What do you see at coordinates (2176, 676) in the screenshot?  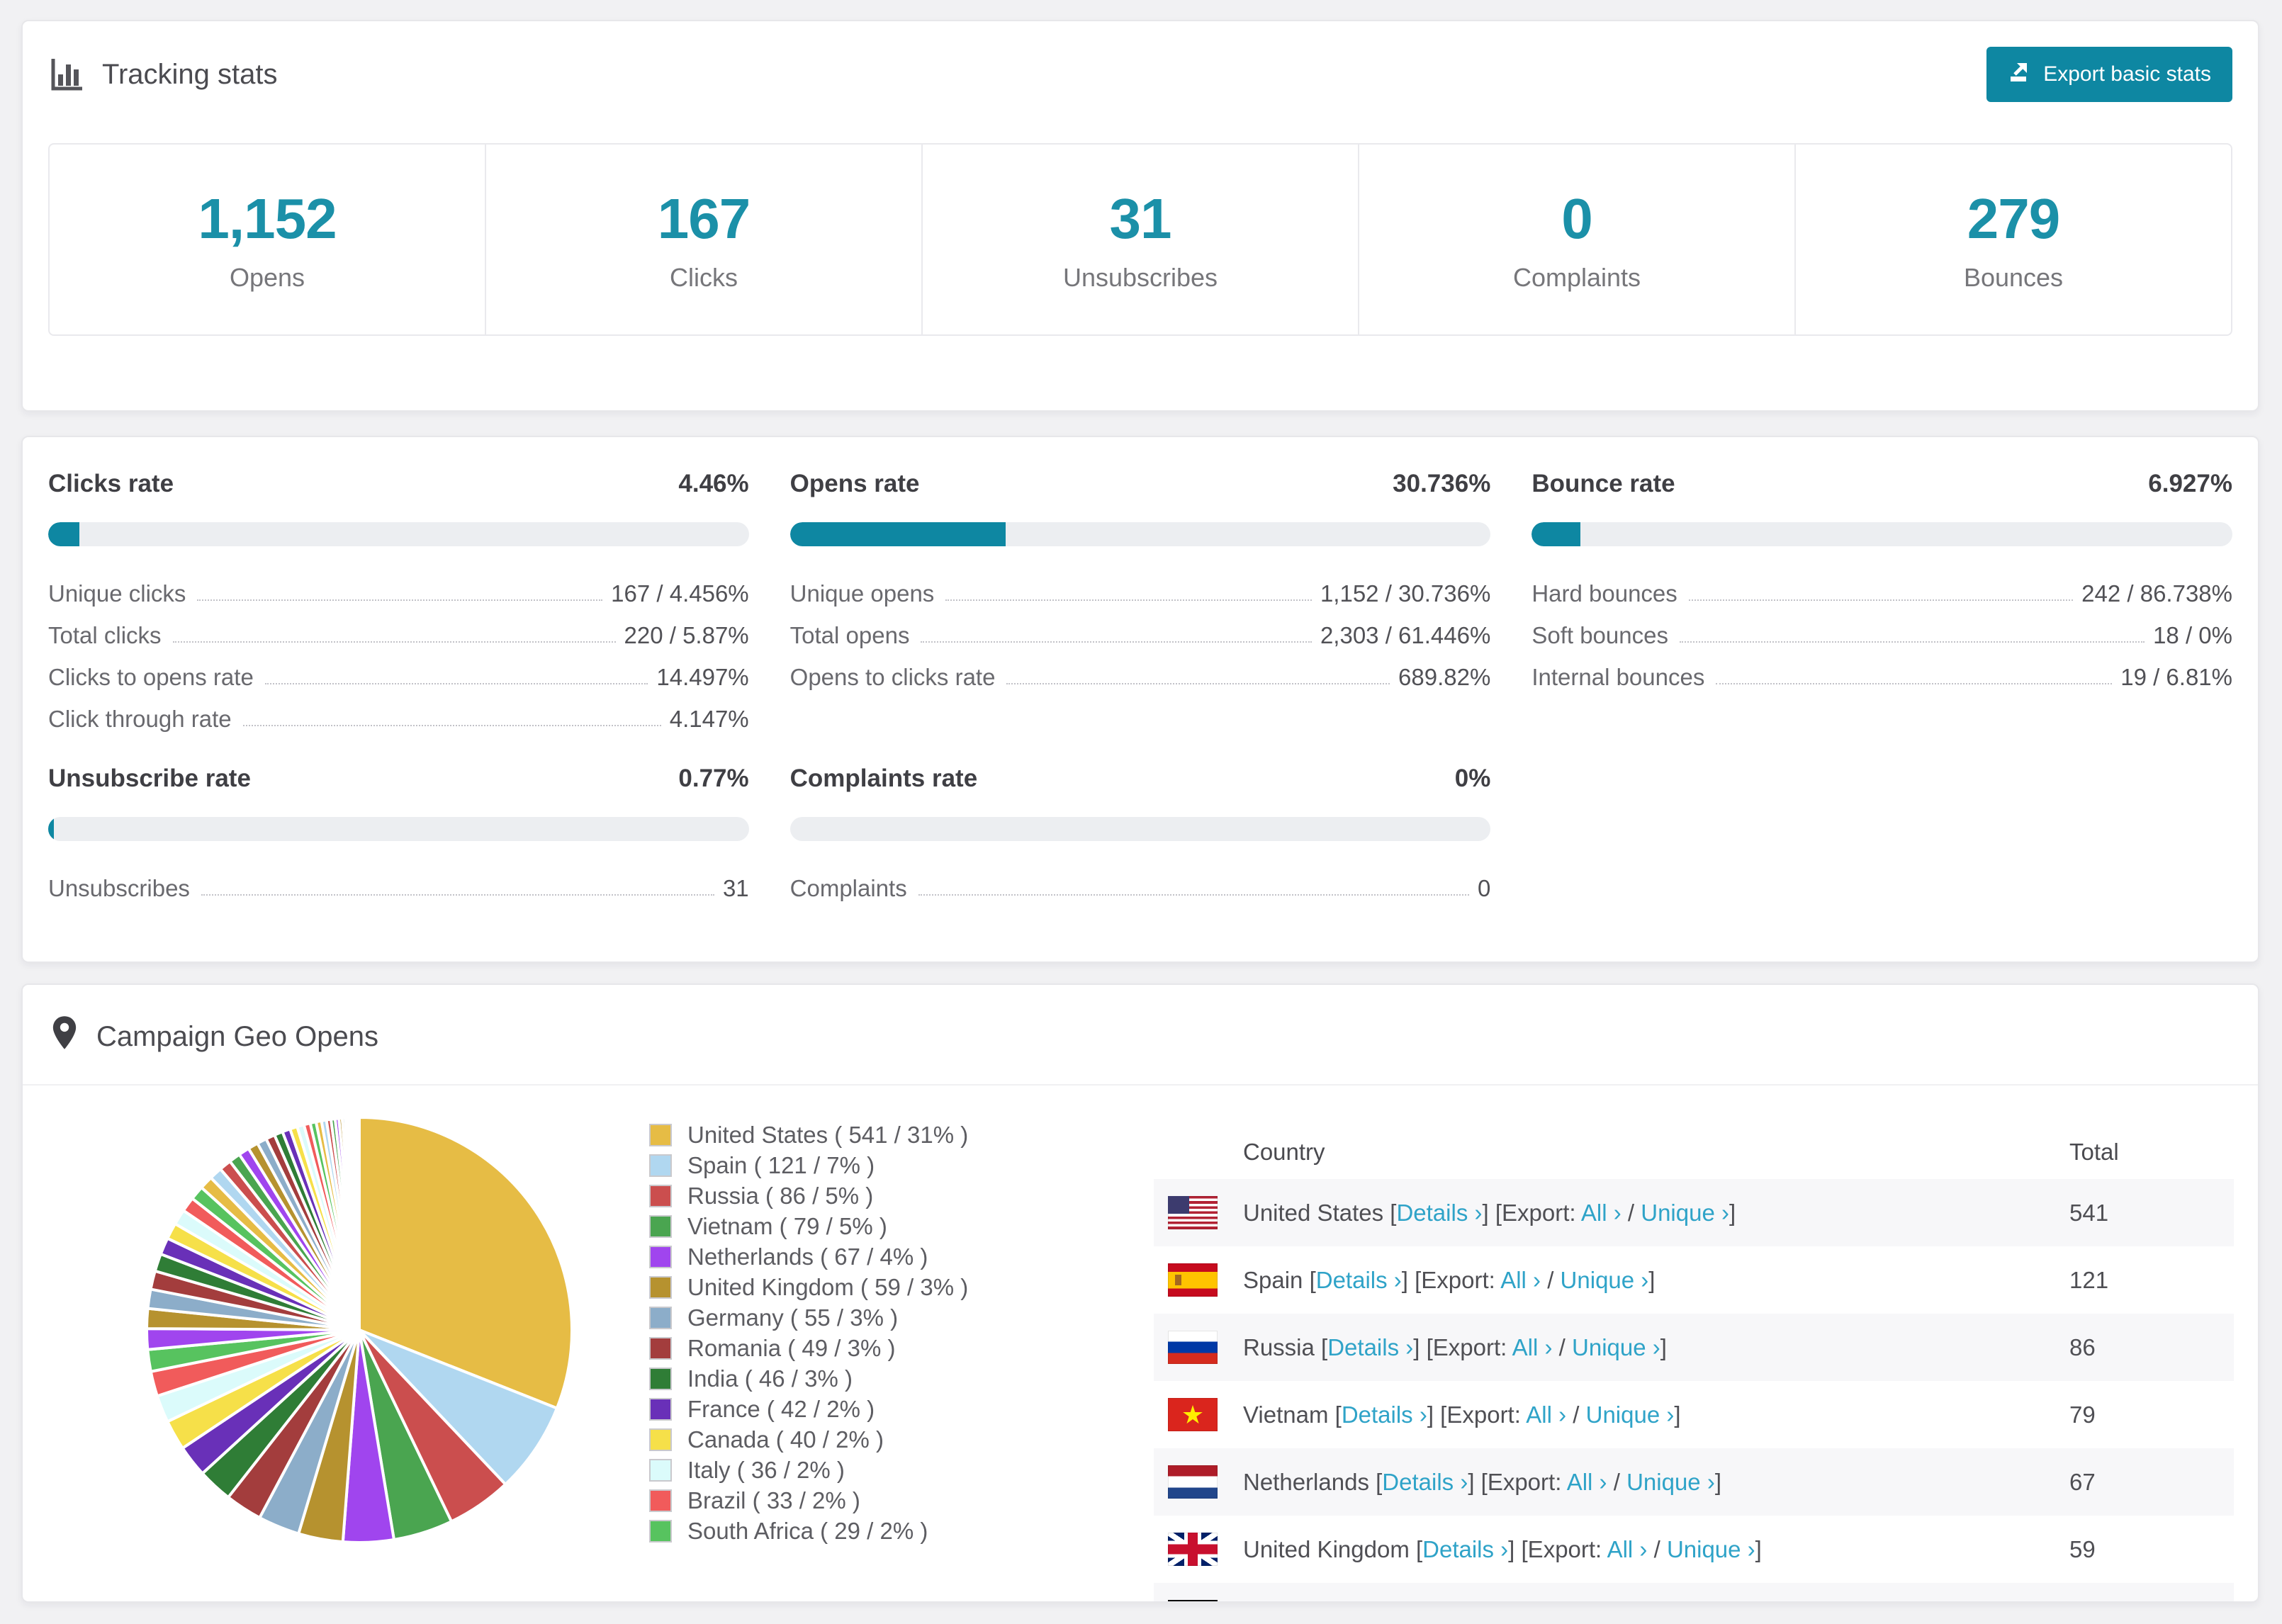 I see `rate-detail-value: 19 / 6.81%` at bounding box center [2176, 676].